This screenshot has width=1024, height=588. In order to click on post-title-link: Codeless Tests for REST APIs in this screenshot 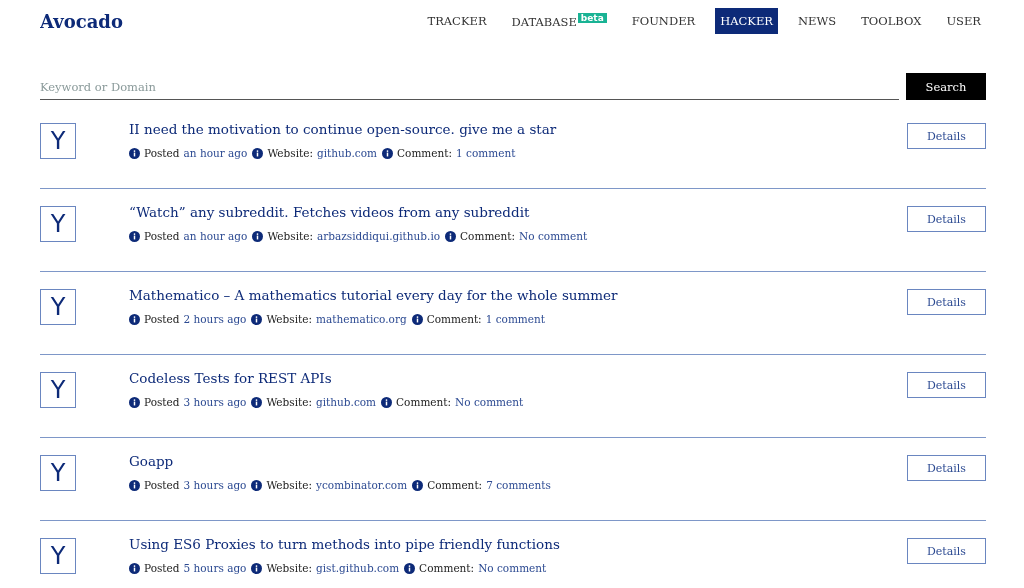, I will do `click(518, 378)`.